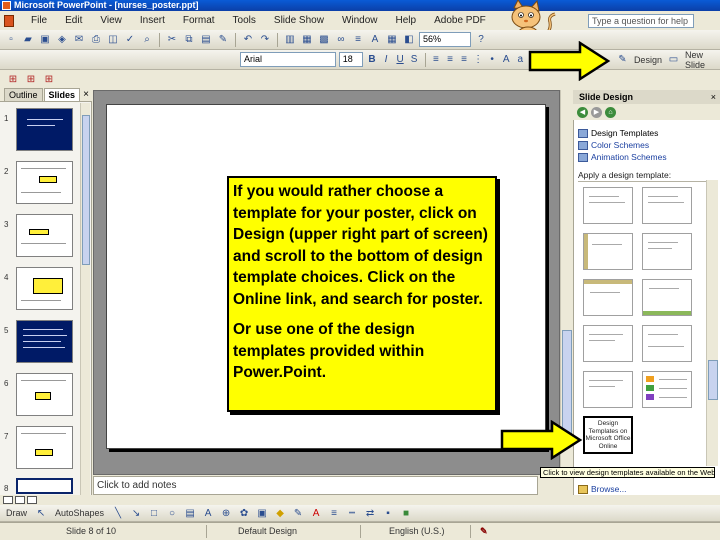 This screenshot has width=720, height=540. I want to click on open-icon: ▰, so click(28, 40).